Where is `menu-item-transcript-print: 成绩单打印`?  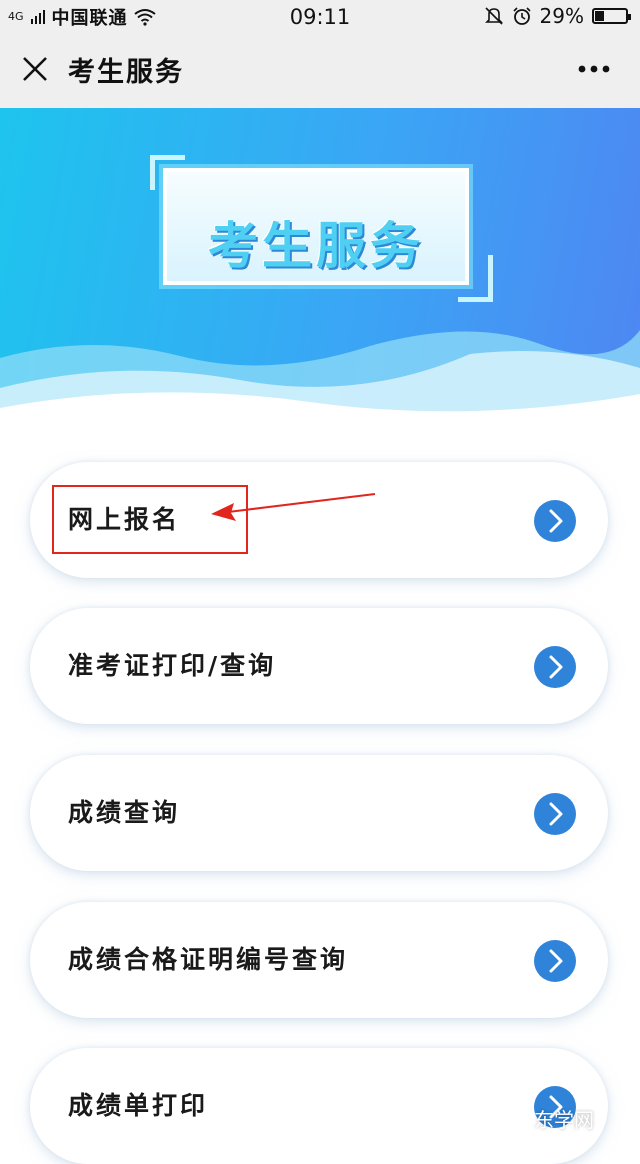 menu-item-transcript-print: 成绩单打印 is located at coordinates (319, 1106).